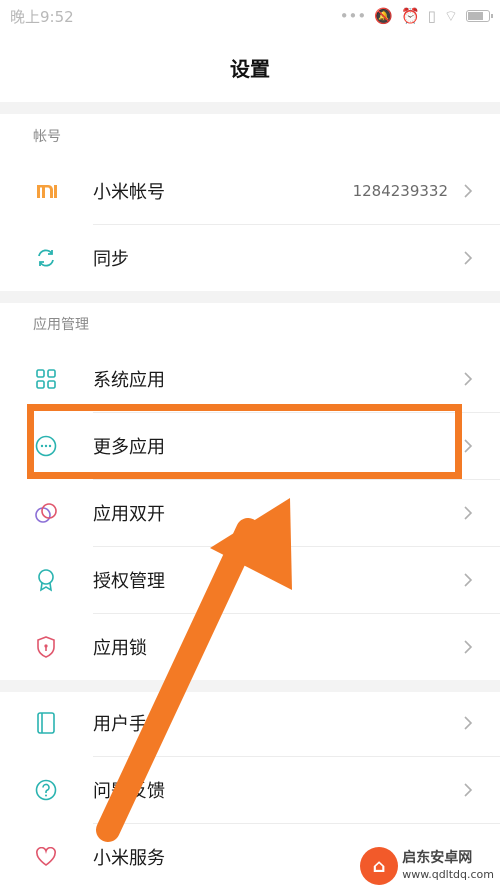 This screenshot has width=500, height=890. What do you see at coordinates (479, 16) in the screenshot?
I see `battery-icon` at bounding box center [479, 16].